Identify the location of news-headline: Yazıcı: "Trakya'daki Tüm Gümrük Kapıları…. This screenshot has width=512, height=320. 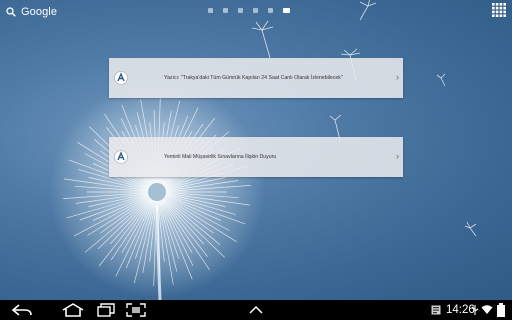
(253, 78).